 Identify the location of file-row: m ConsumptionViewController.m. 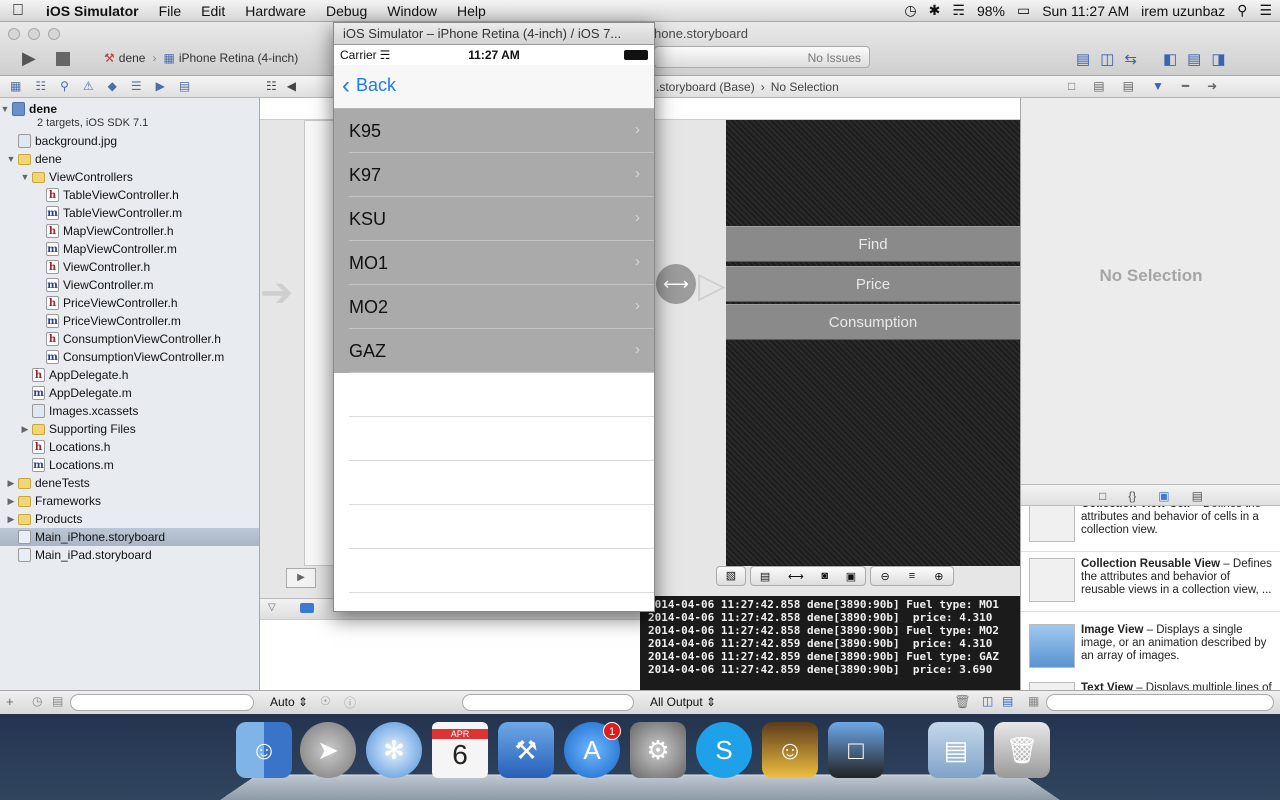
(129, 357).